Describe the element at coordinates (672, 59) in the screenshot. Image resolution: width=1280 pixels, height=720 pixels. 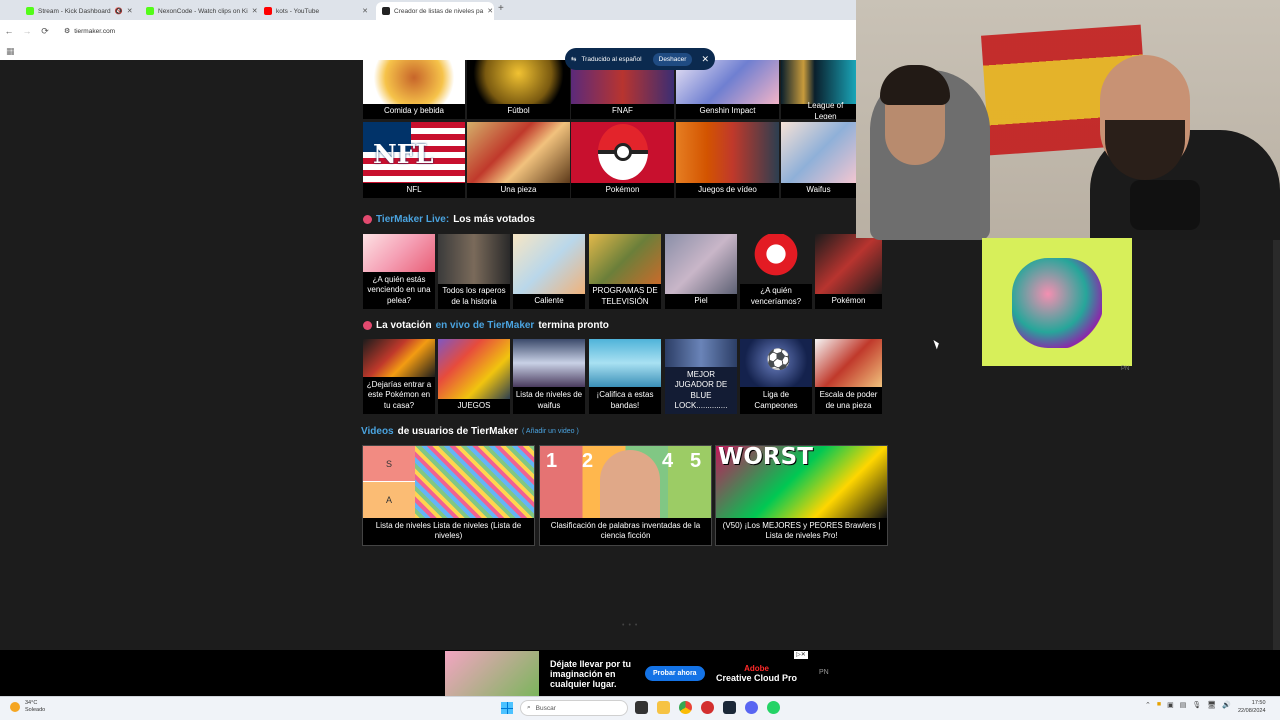
I see `undo-translate-button: Deshacer` at that location.